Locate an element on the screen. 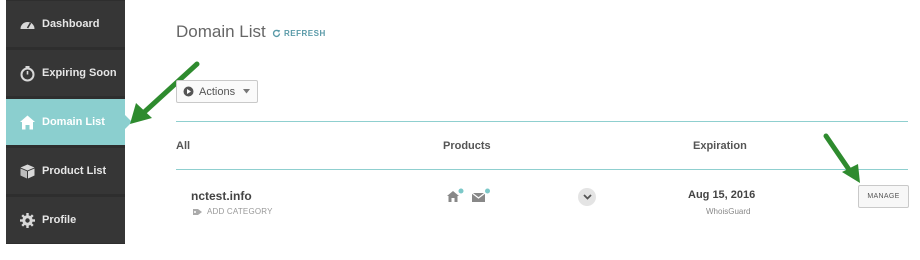 The width and height of the screenshot is (920, 260). table-top-divider is located at coordinates (542, 121).